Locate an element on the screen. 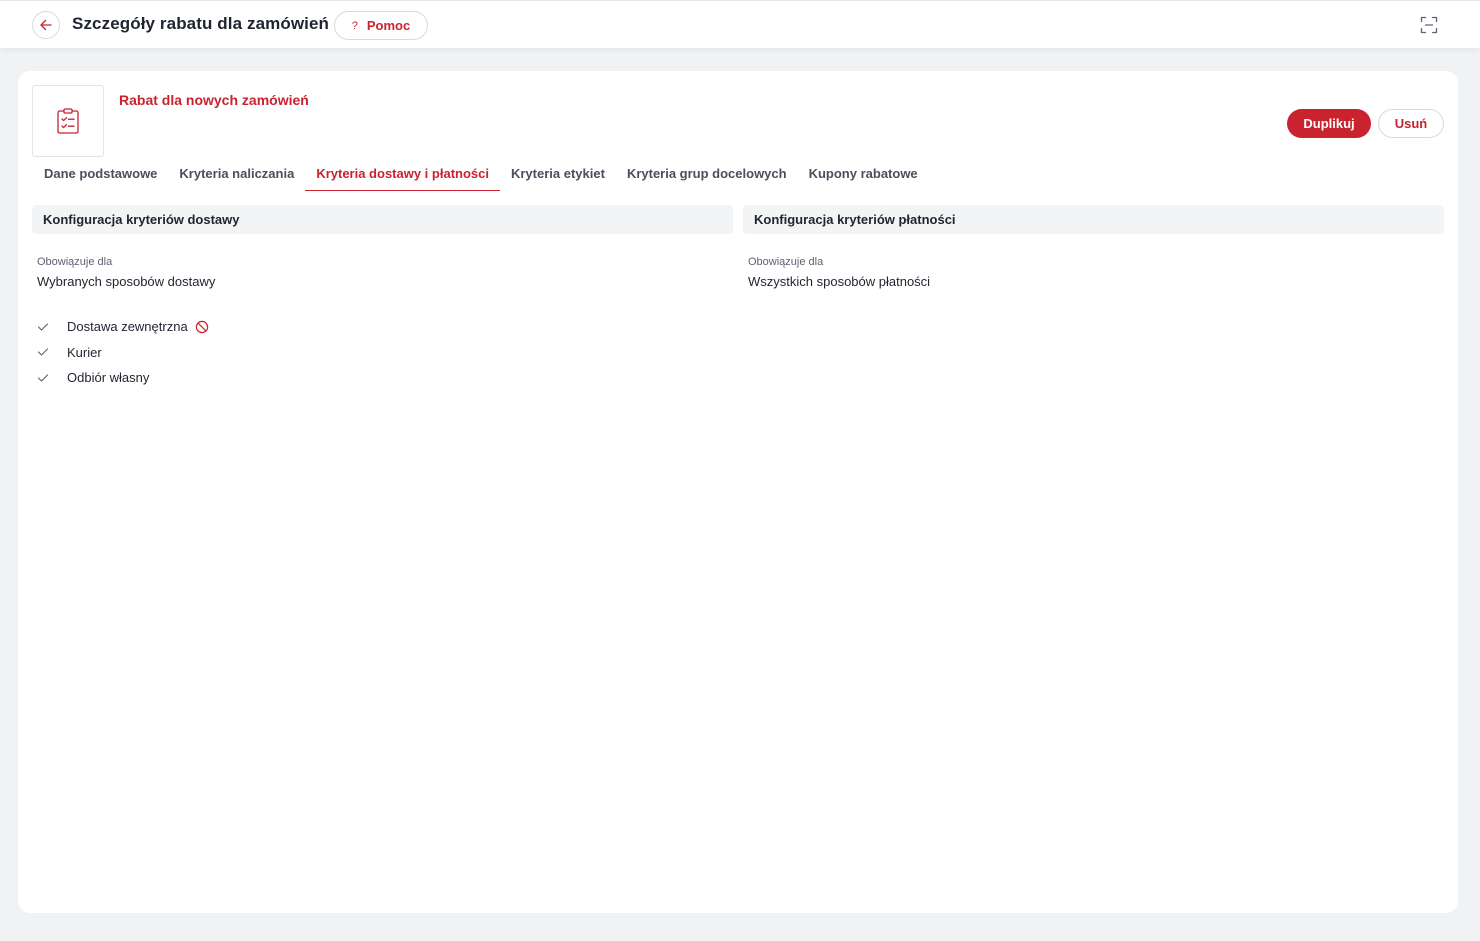  duplicate-button: Duplikuj is located at coordinates (1329, 123).